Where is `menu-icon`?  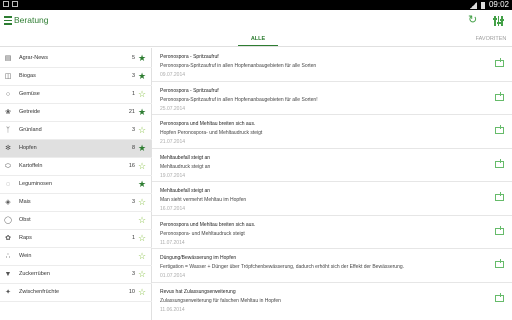
menu-icon is located at coordinates (8, 20).